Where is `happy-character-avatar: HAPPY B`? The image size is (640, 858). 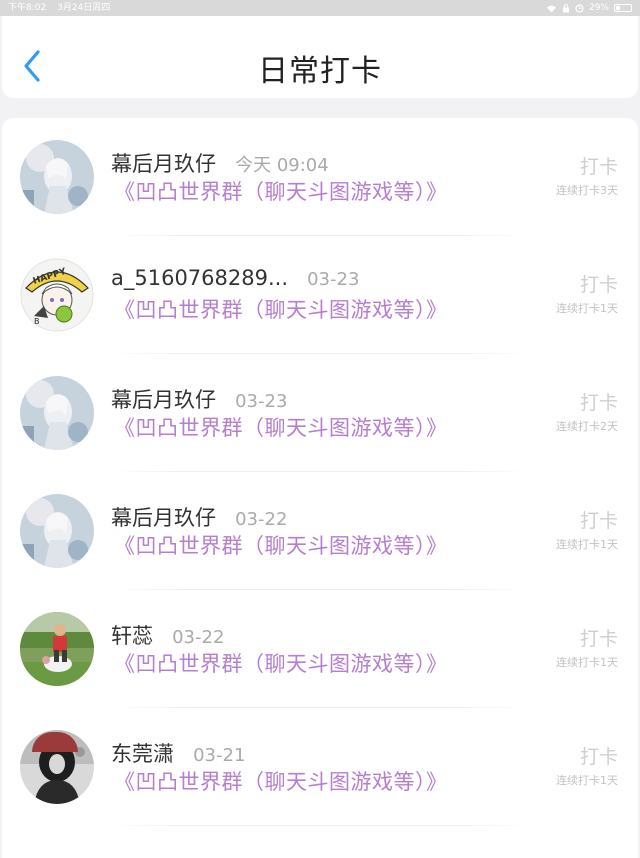 happy-character-avatar: HAPPY B is located at coordinates (57, 295).